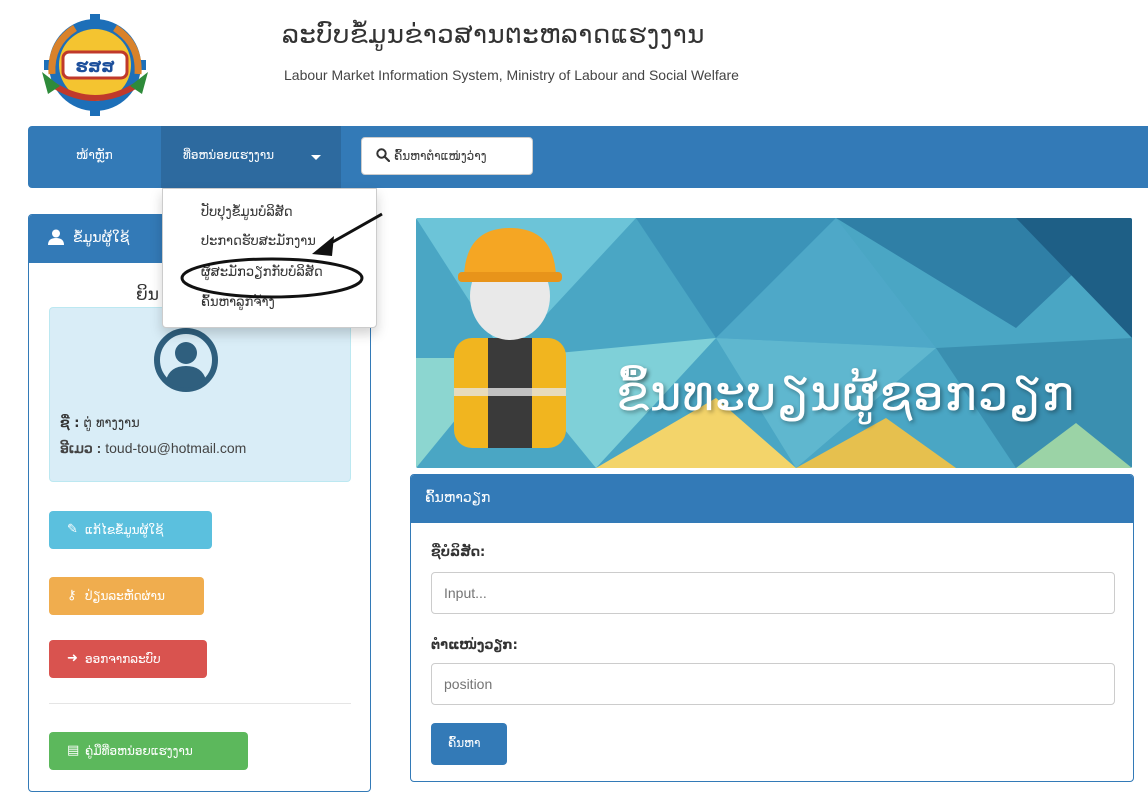  Describe the element at coordinates (773, 684) in the screenshot. I see `position-input` at that location.